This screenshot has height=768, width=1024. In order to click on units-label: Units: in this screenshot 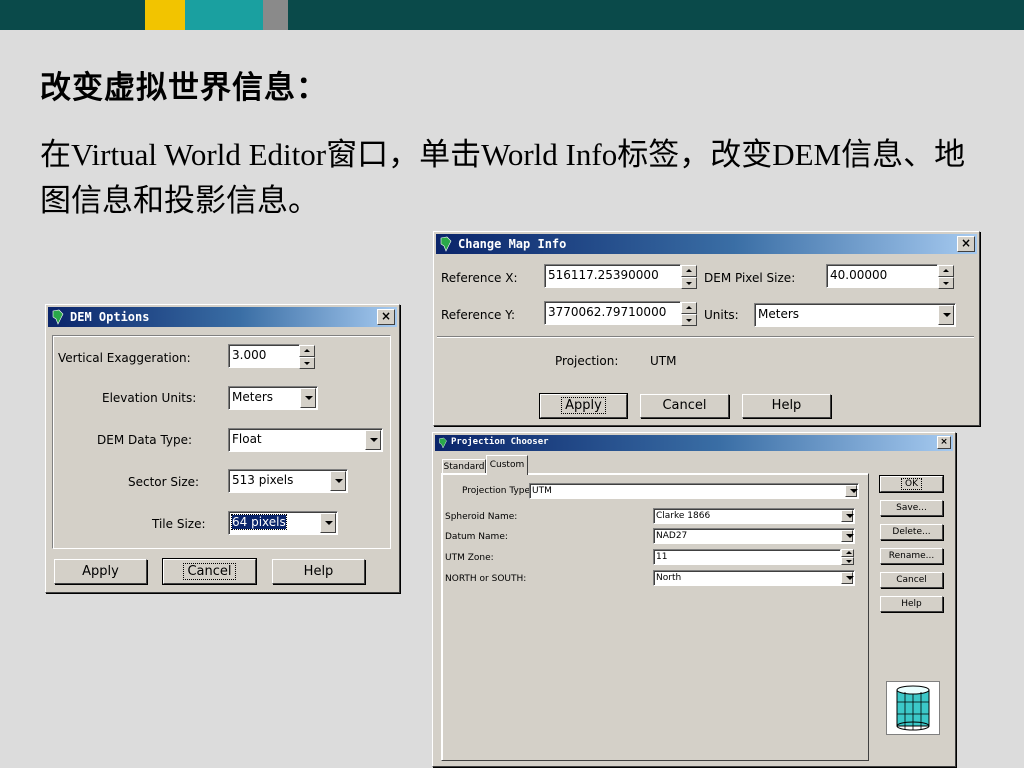, I will do `click(721, 315)`.